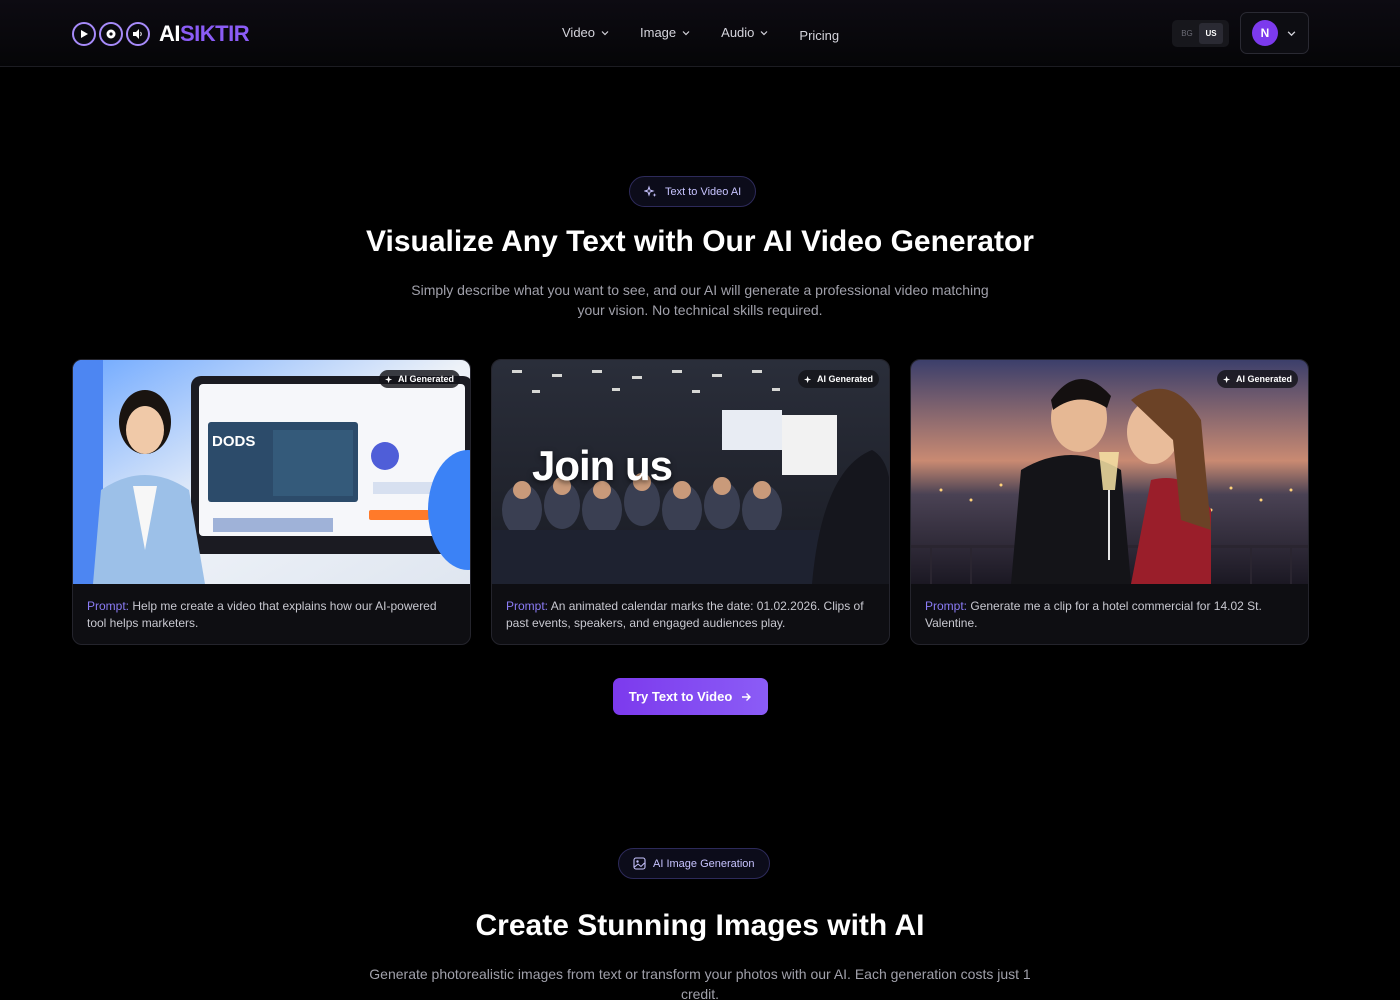 This screenshot has width=1400, height=1000. I want to click on nav-audio: Audio, so click(744, 32).